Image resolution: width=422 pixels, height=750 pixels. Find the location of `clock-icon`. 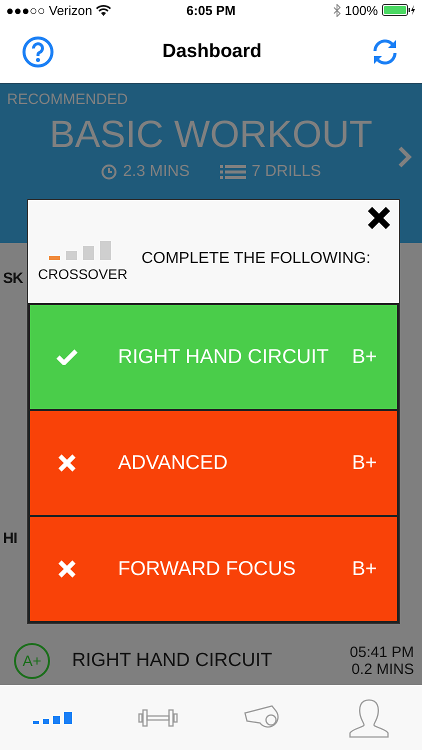

clock-icon is located at coordinates (108, 172).